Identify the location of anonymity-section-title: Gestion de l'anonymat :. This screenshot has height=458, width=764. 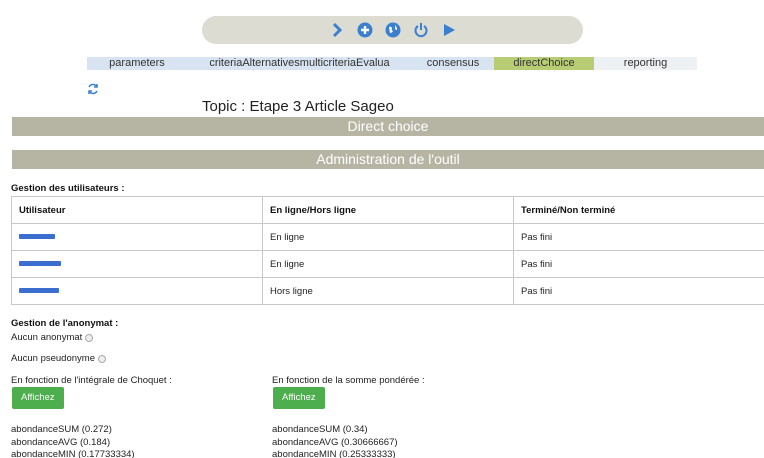
(65, 323).